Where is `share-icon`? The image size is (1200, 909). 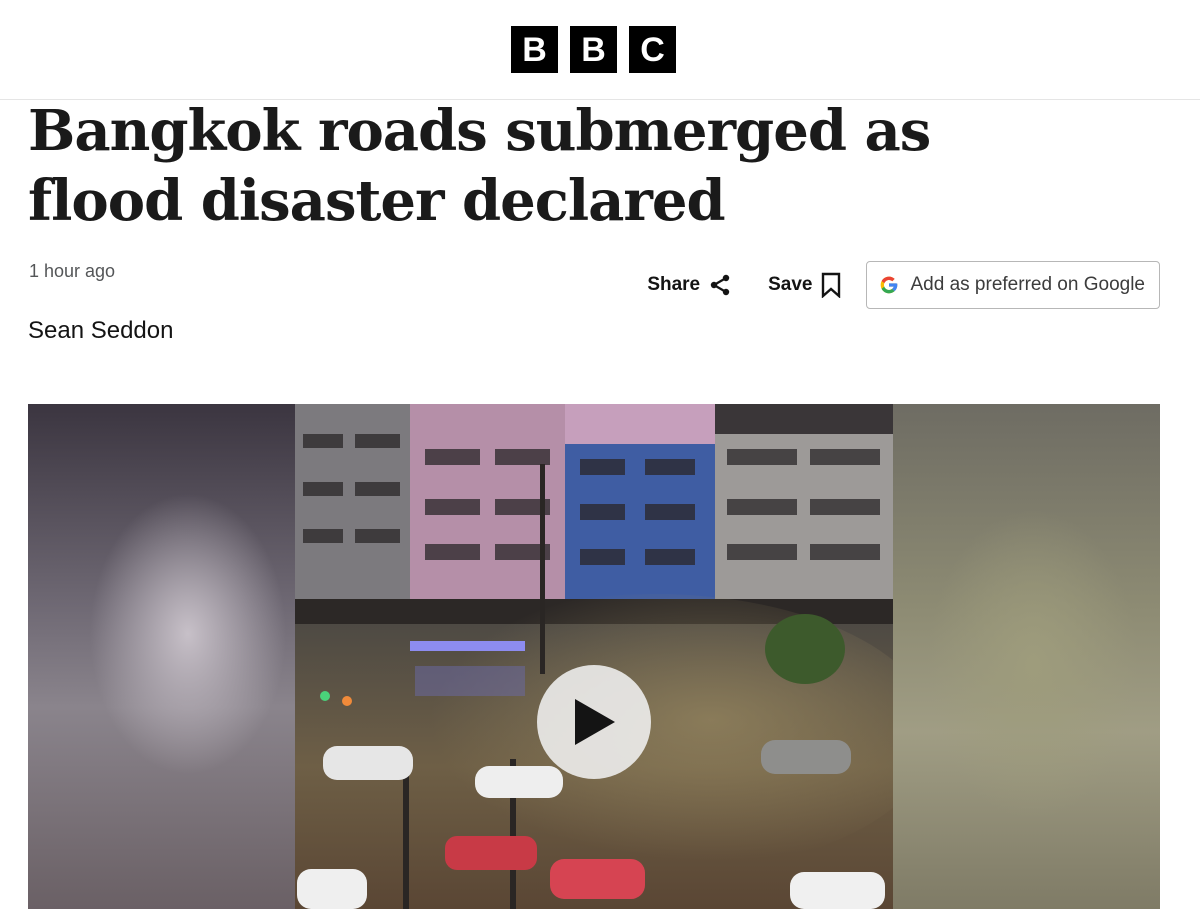 share-icon is located at coordinates (720, 285).